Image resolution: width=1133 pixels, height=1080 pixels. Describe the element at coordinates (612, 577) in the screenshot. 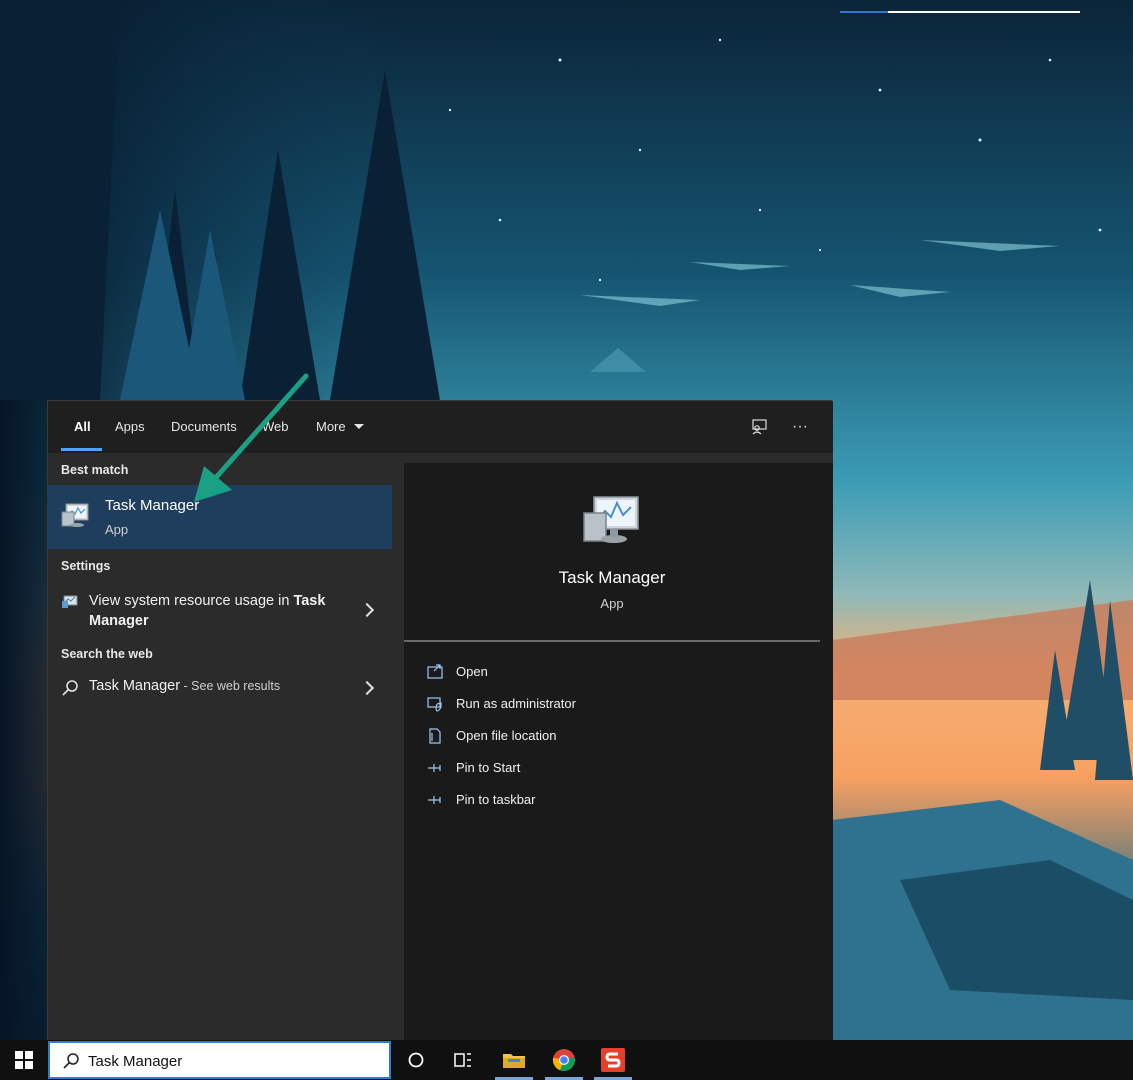

I see `preview-title: Task Manager` at that location.